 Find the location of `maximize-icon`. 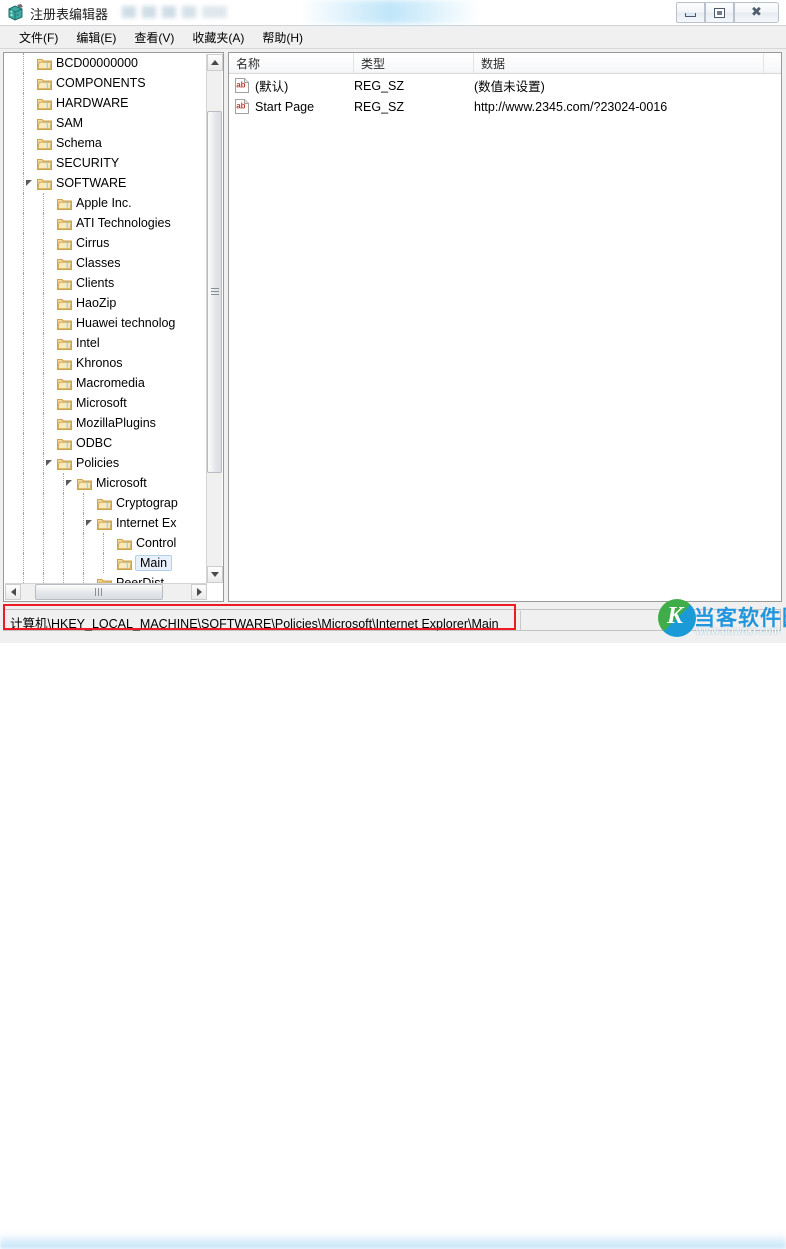

maximize-icon is located at coordinates (719, 12).